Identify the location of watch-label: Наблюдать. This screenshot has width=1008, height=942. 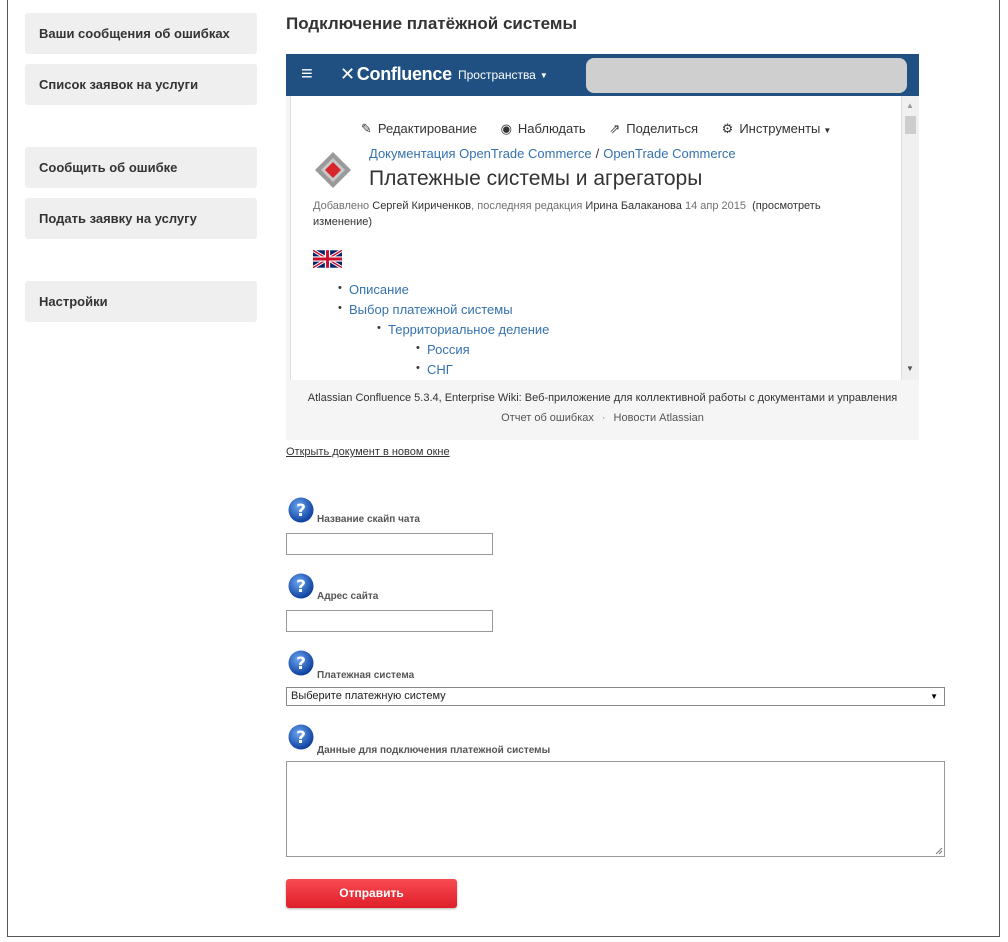
(551, 128).